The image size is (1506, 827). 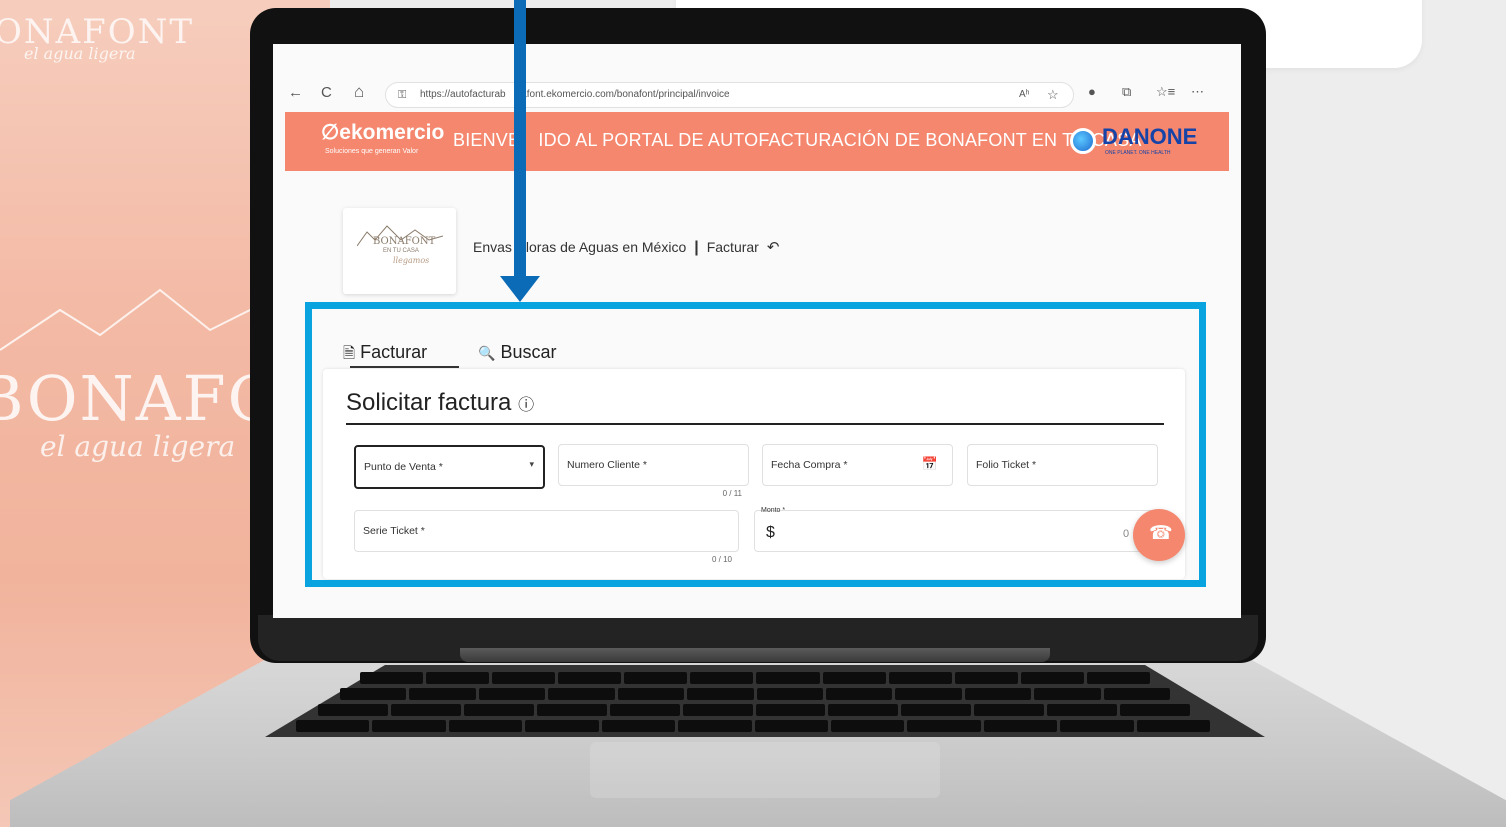 What do you see at coordinates (1024, 95) in the screenshot?
I see `read-aloud-icon: Aʰ` at bounding box center [1024, 95].